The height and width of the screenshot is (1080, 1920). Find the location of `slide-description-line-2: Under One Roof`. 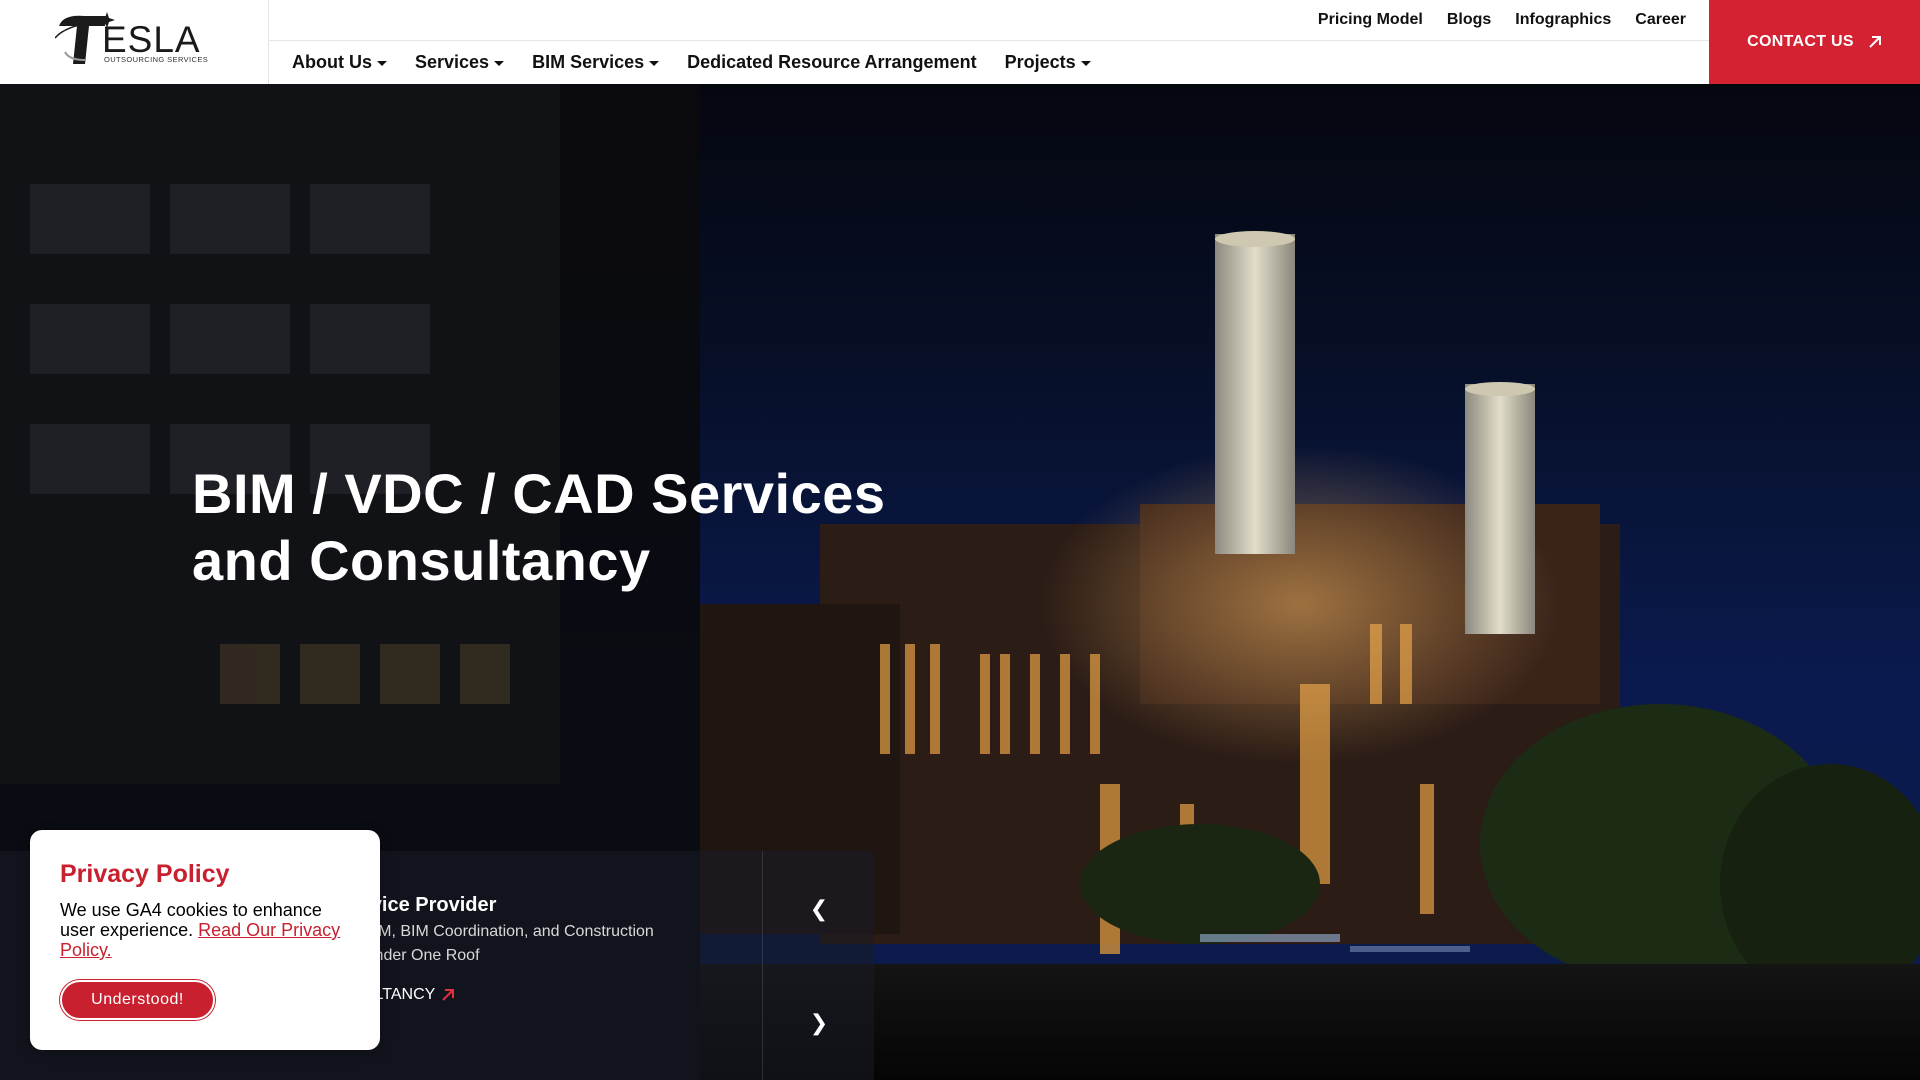

slide-description-line-2: Under One Roof is located at coordinates (421, 955).